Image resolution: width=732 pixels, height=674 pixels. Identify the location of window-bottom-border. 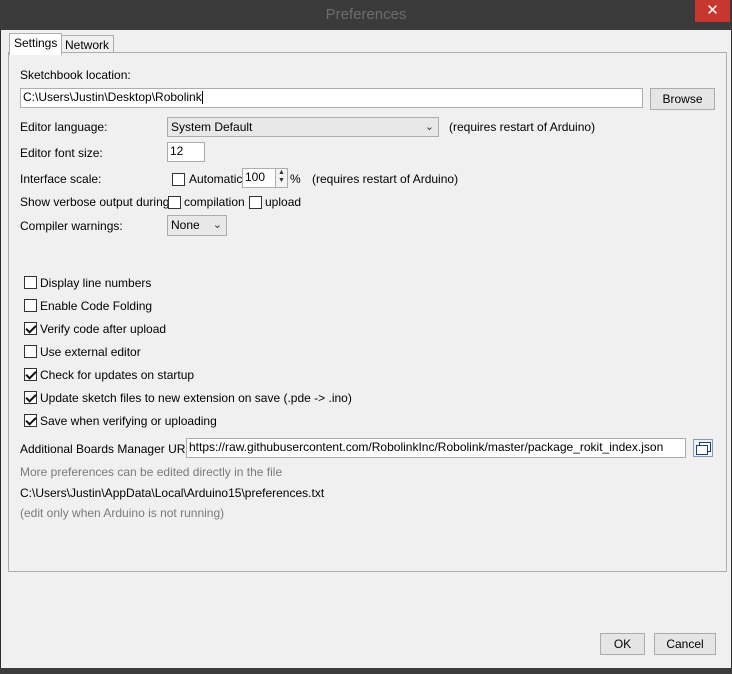
(366, 671).